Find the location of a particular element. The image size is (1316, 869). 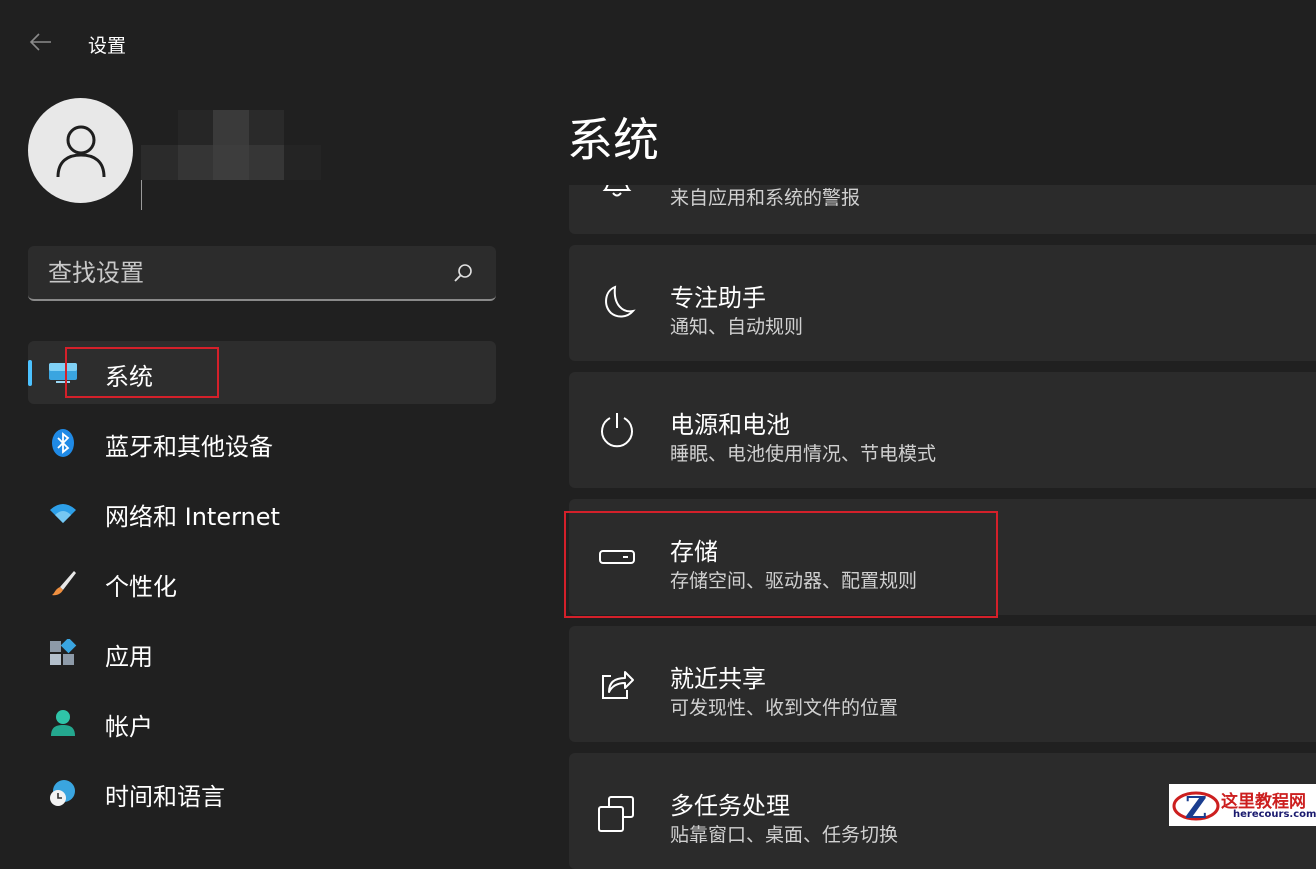

watermark-domain: herecours.com is located at coordinates (1274, 814).